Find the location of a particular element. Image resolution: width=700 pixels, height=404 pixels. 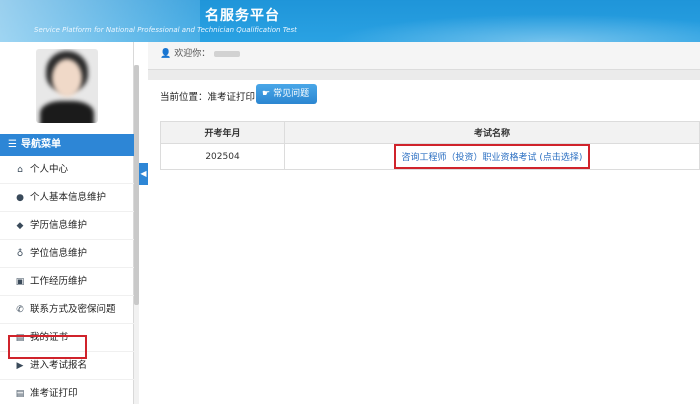

exam-select-link: 咨询工程师（投资）职业资格考试 (点击选择) is located at coordinates (492, 156).